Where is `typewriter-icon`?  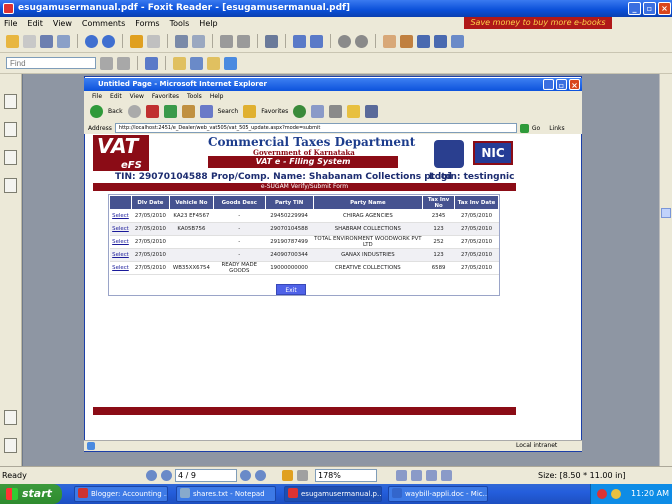 typewriter-icon is located at coordinates (440, 41).